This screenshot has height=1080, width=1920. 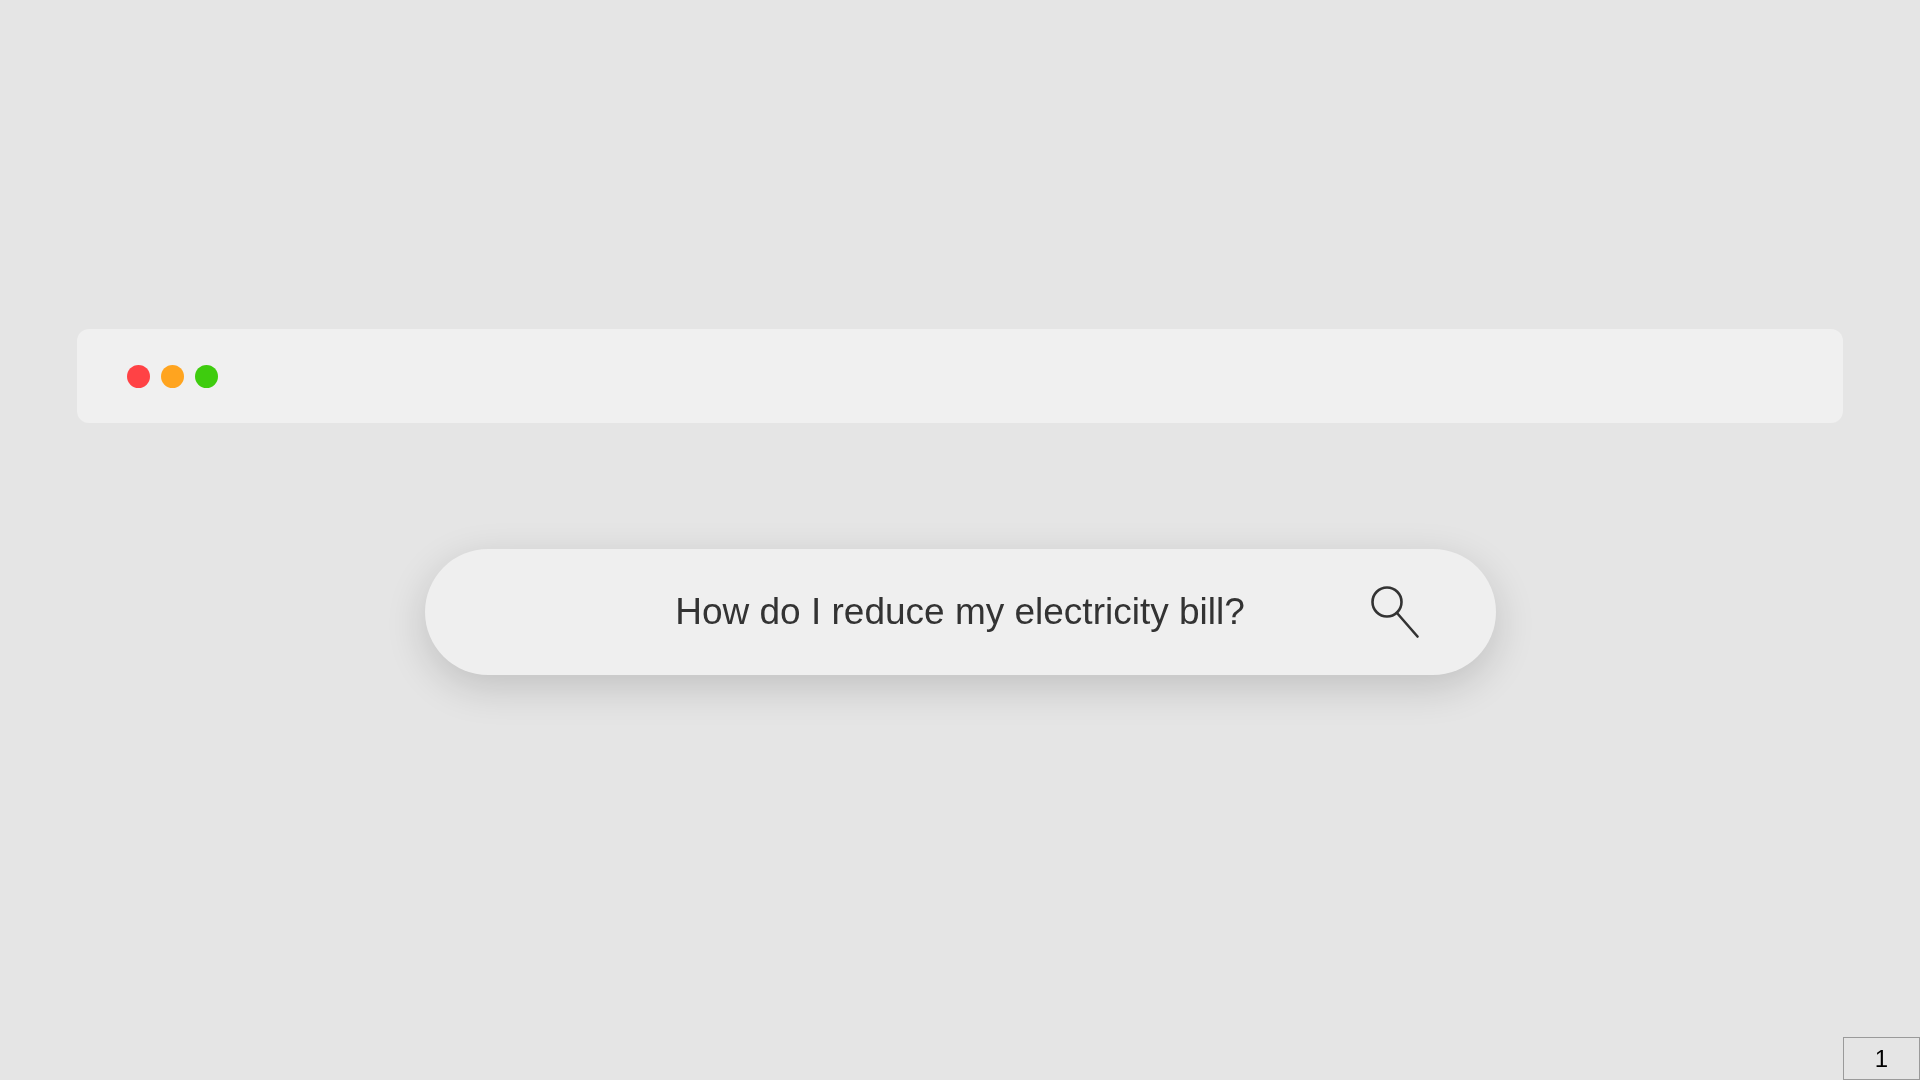 What do you see at coordinates (1394, 612) in the screenshot?
I see `search-icon` at bounding box center [1394, 612].